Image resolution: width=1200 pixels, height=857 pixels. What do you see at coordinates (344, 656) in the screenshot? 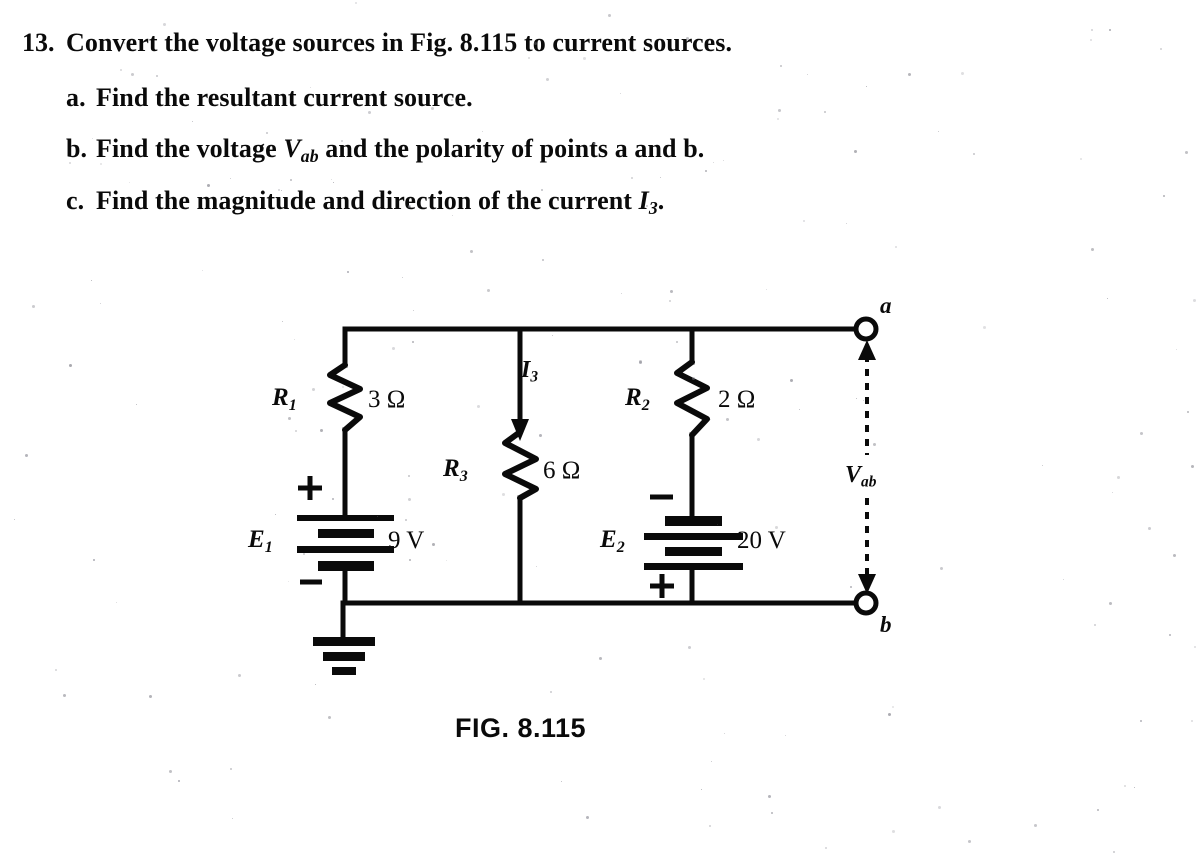
I see `earth-ground-symbol` at bounding box center [344, 656].